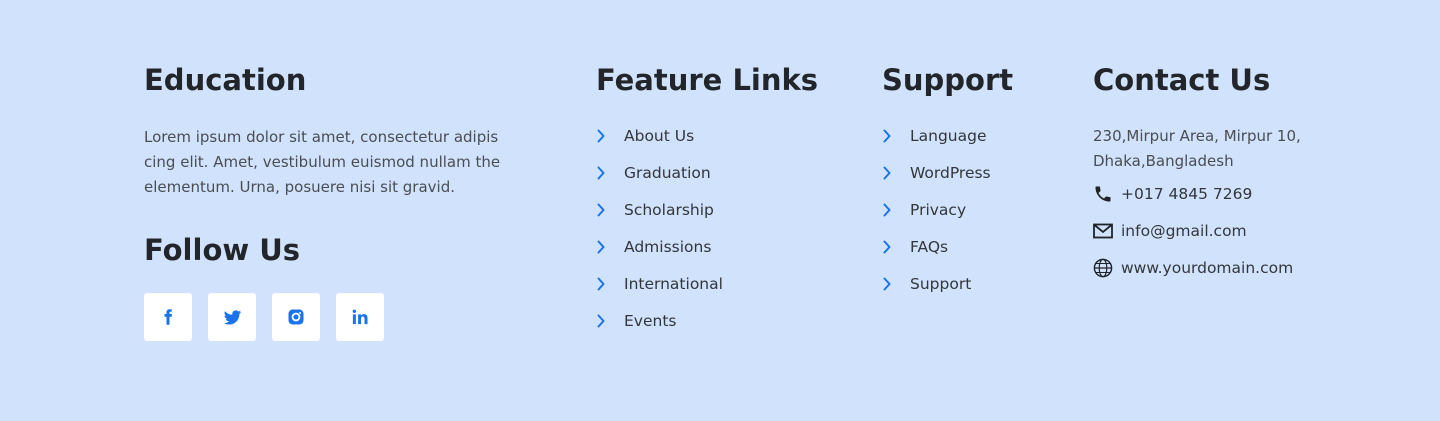  I want to click on facebook-icon, so click(168, 317).